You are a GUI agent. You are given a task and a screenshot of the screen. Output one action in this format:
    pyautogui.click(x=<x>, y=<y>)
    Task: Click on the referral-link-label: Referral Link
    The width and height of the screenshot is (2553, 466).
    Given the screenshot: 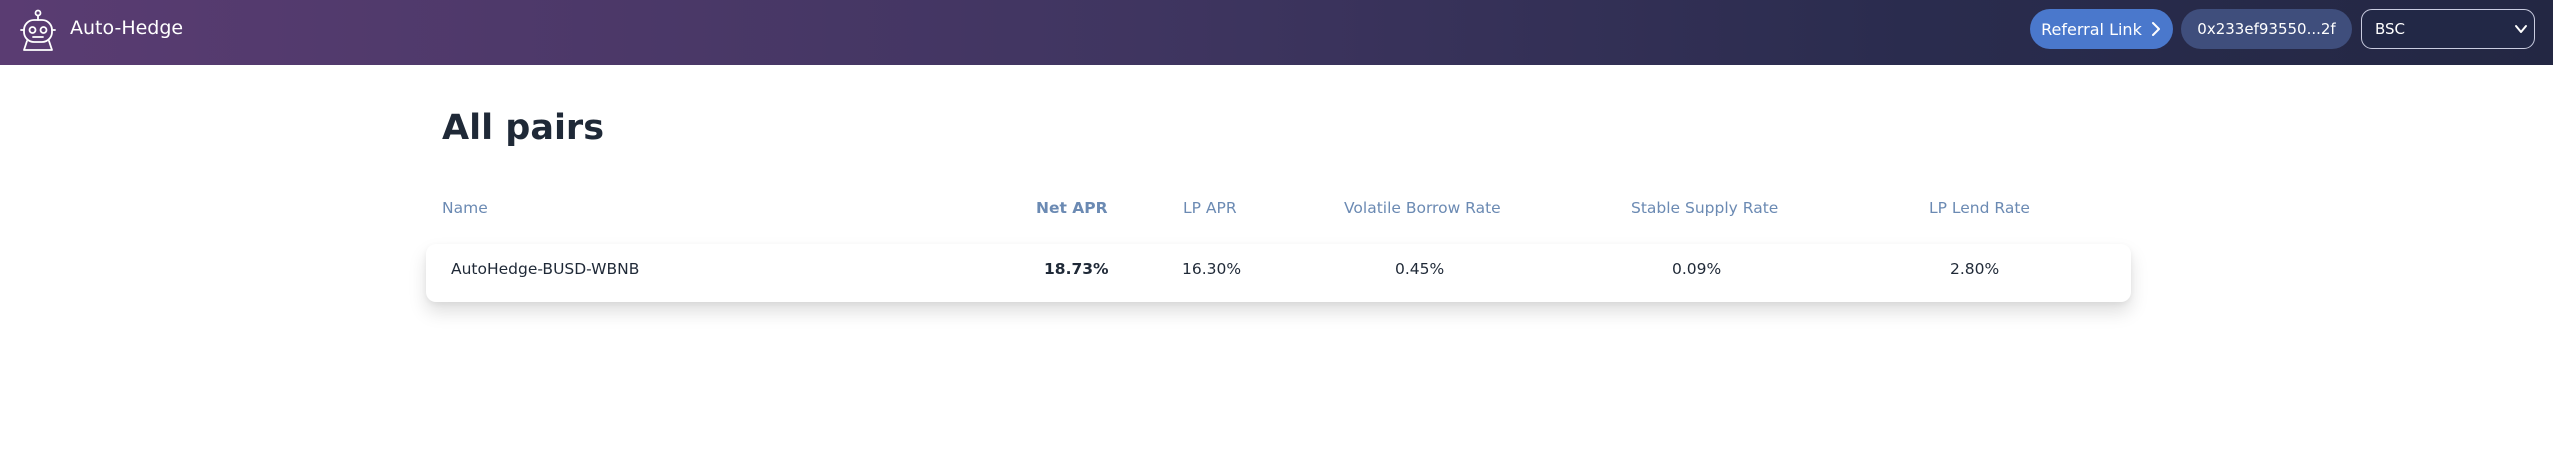 What is the action you would take?
    pyautogui.click(x=2091, y=29)
    